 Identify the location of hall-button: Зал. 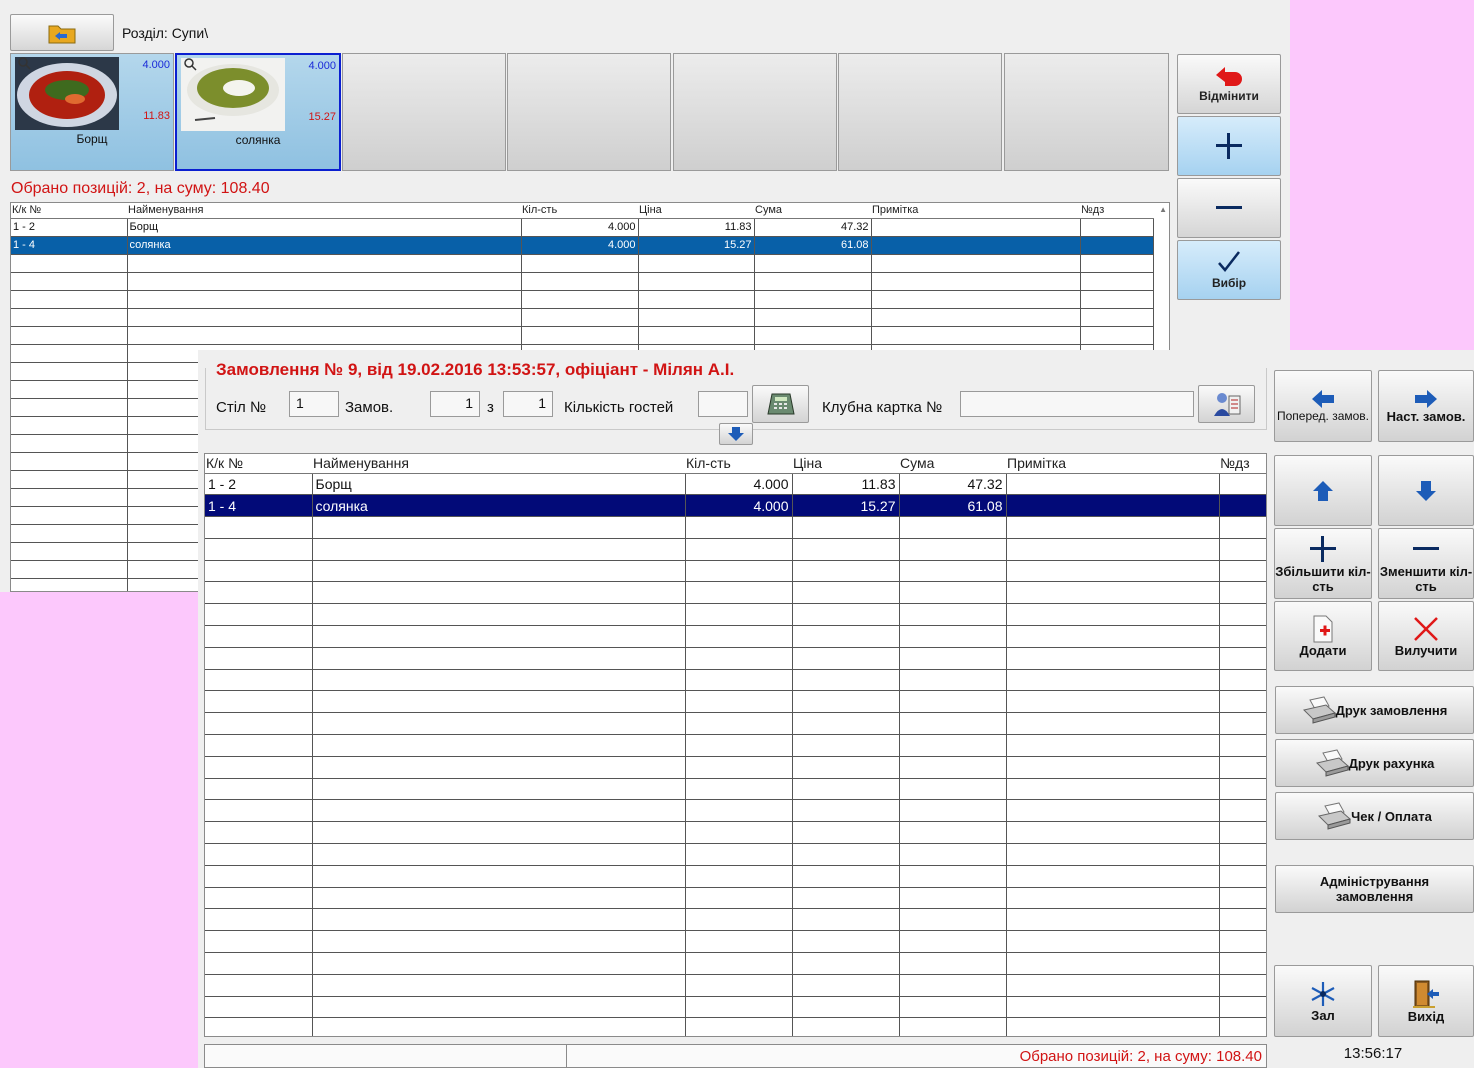
(1323, 1001).